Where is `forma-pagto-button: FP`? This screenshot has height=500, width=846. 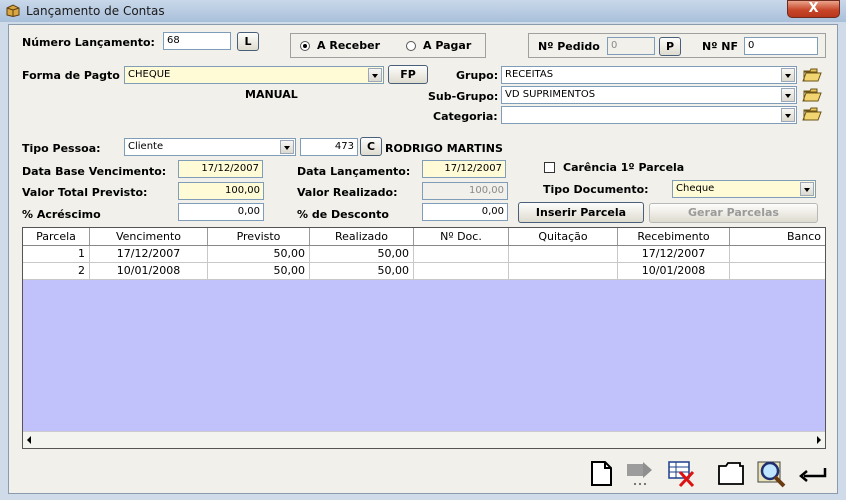
forma-pagto-button: FP is located at coordinates (408, 74).